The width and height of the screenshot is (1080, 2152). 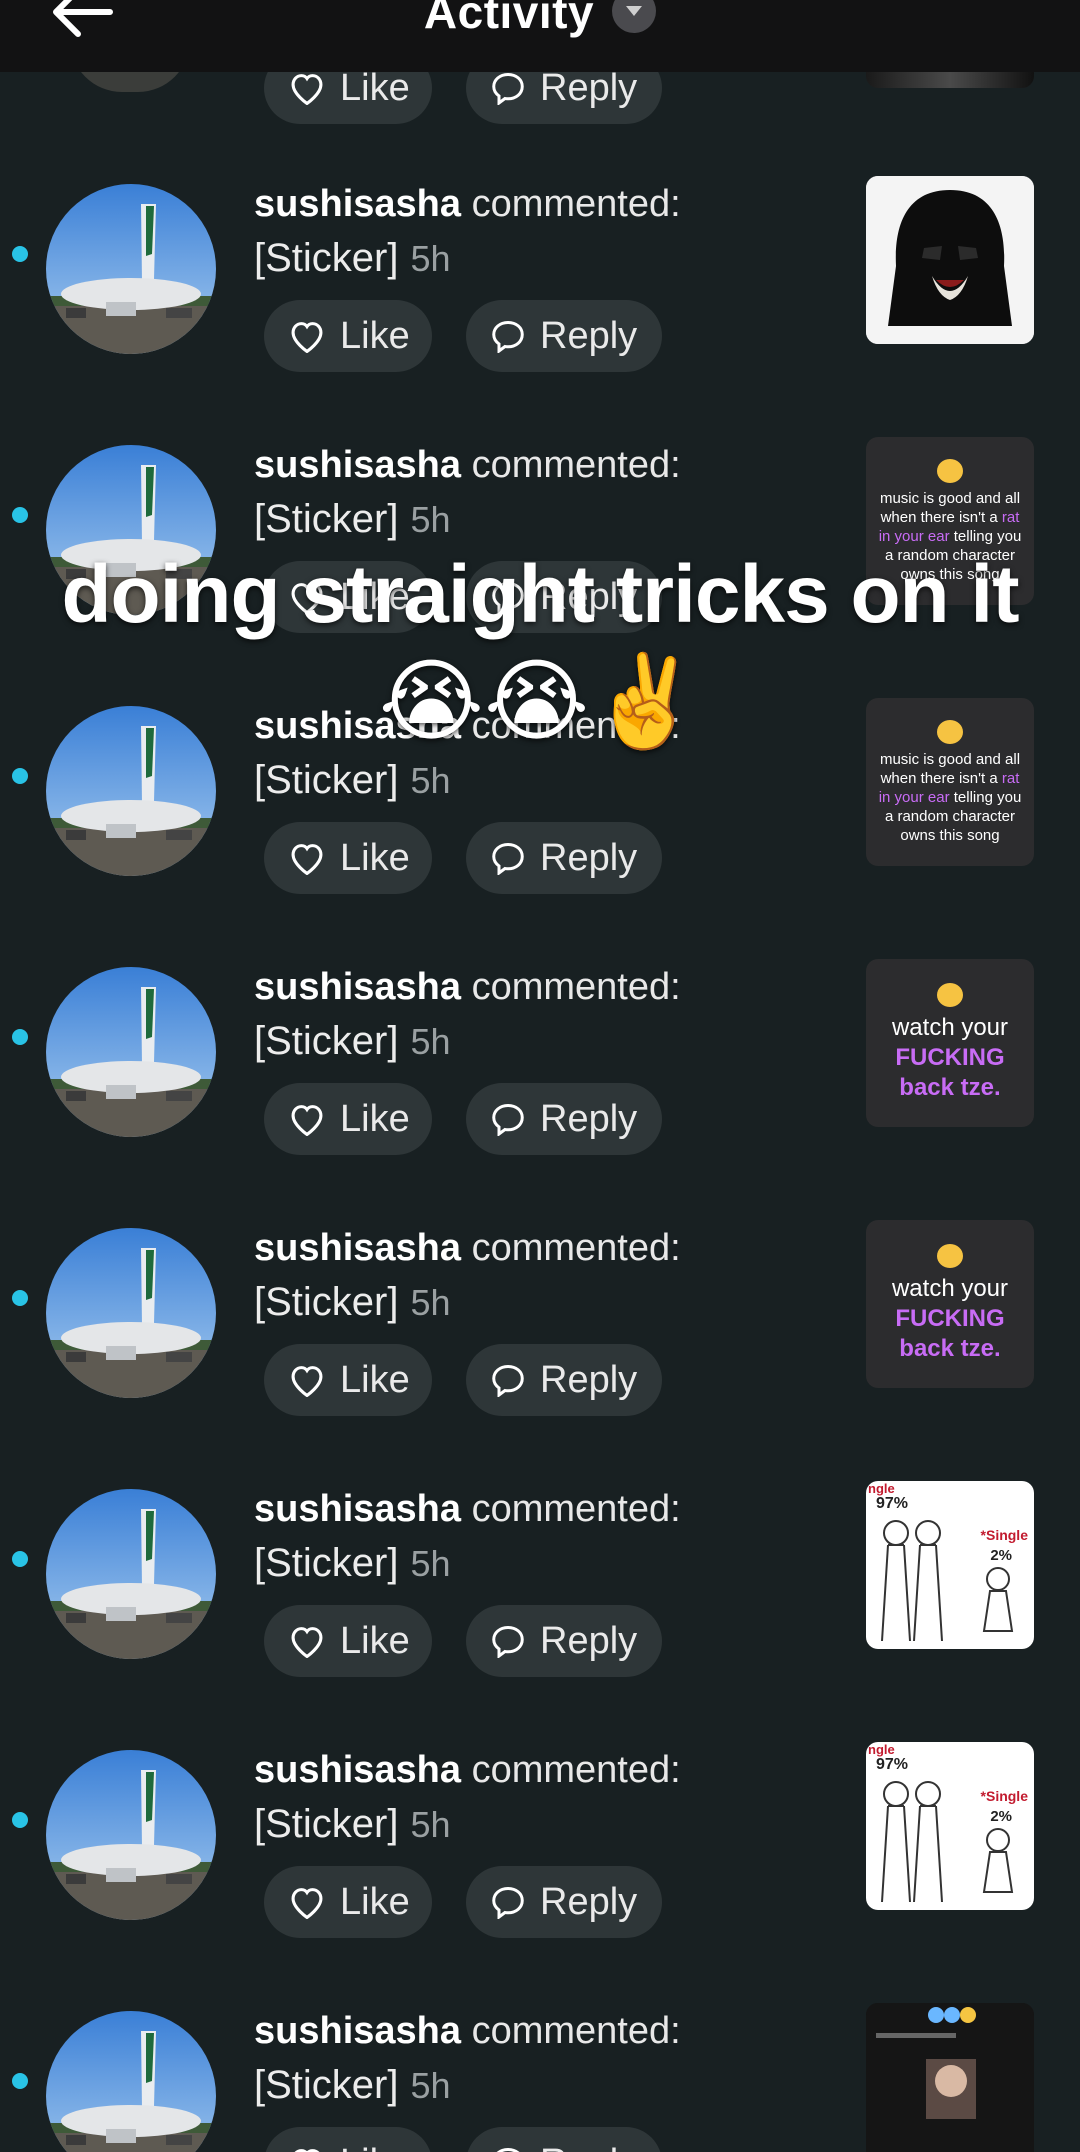 What do you see at coordinates (540, 594) in the screenshot?
I see `caption-overlay-line1: doing straight tricks on it` at bounding box center [540, 594].